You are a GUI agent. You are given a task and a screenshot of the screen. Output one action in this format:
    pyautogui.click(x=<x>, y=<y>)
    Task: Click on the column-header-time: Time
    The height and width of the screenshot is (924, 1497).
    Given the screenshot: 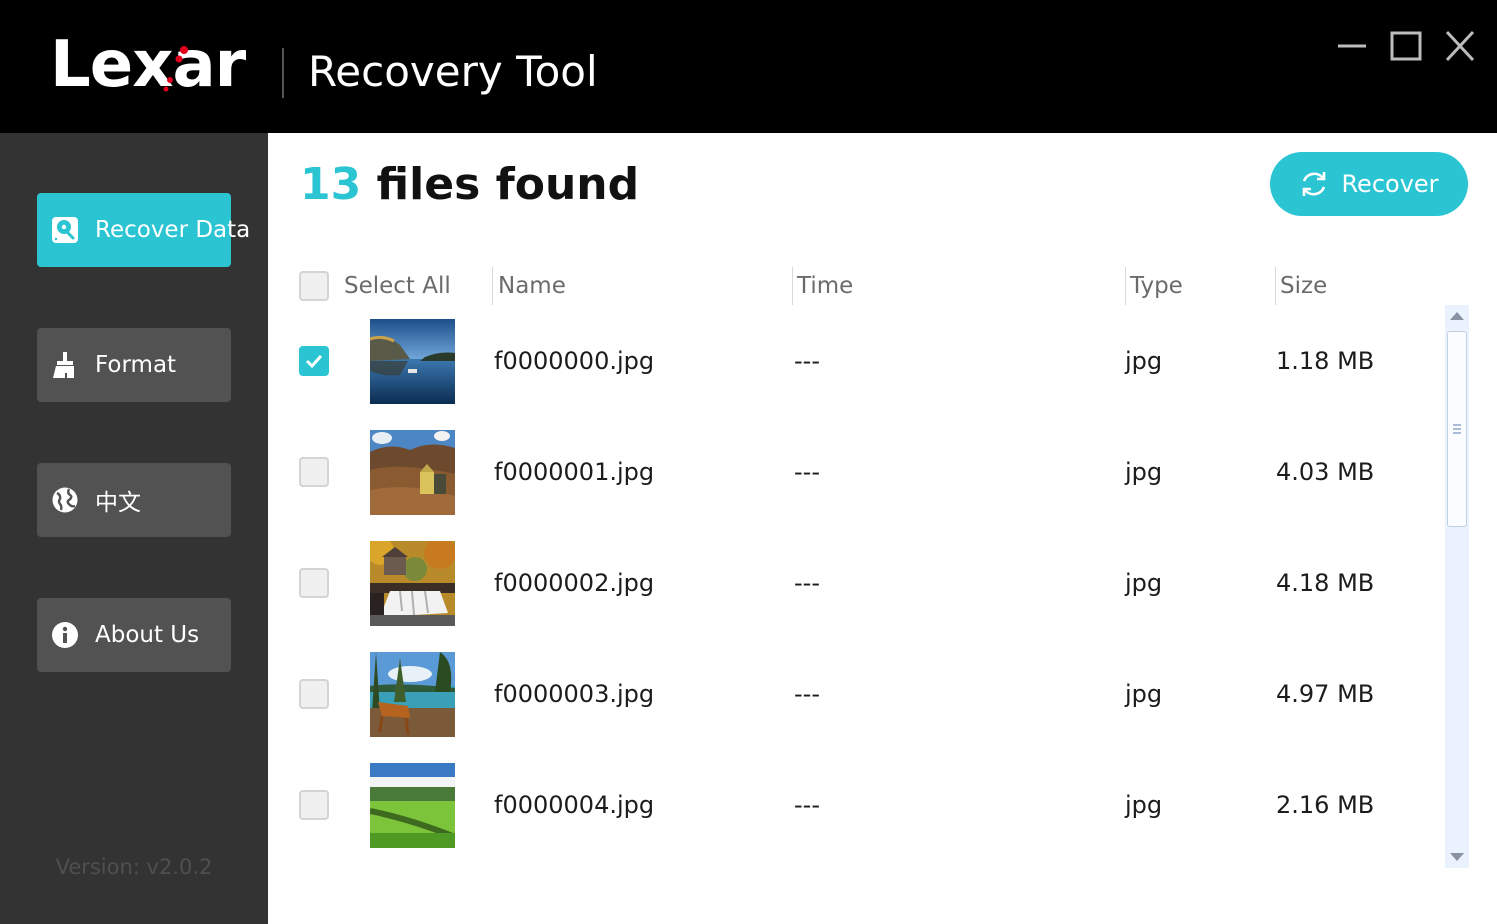 What is the action you would take?
    pyautogui.click(x=825, y=286)
    